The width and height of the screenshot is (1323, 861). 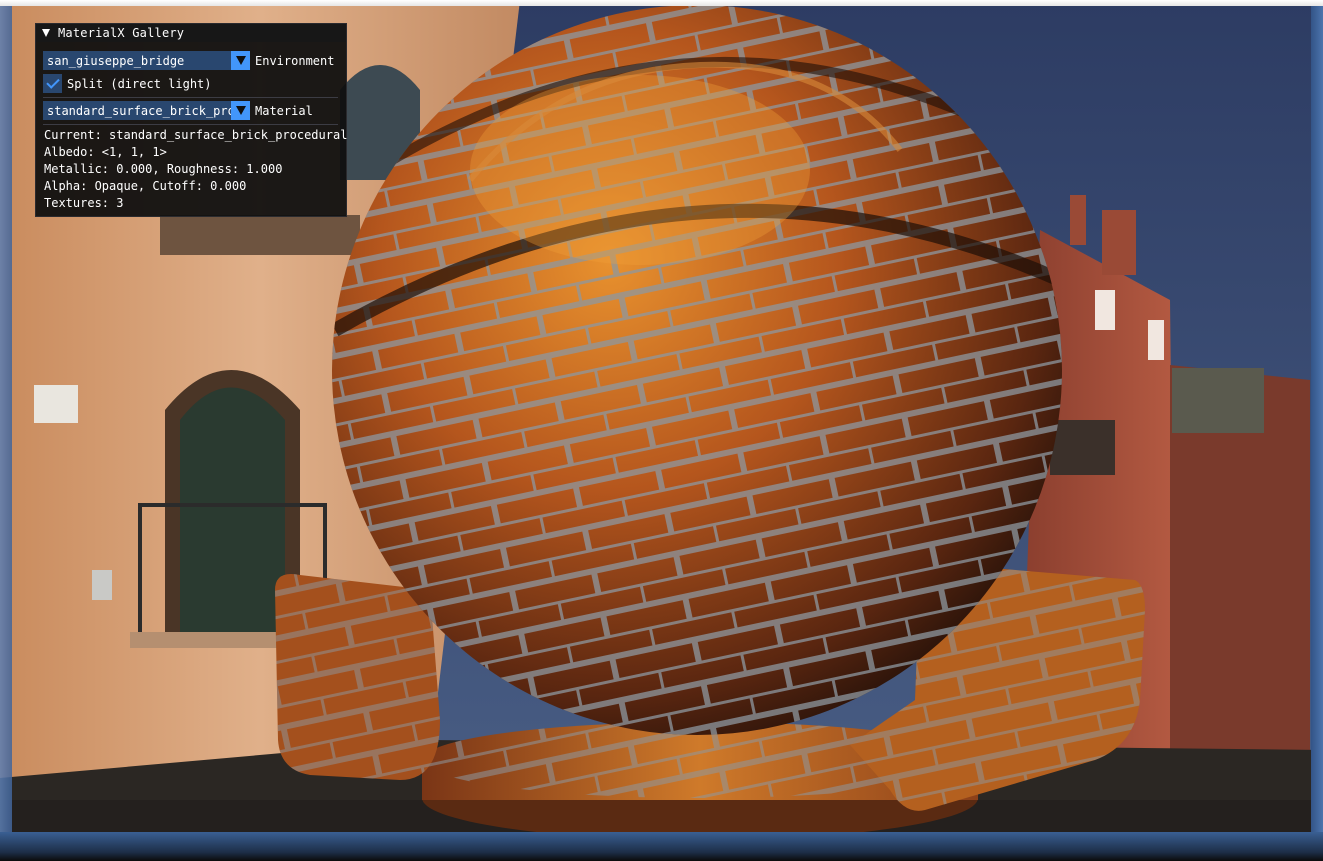 What do you see at coordinates (116, 60) in the screenshot?
I see `environment-selected-value: san_giuseppe_bridge` at bounding box center [116, 60].